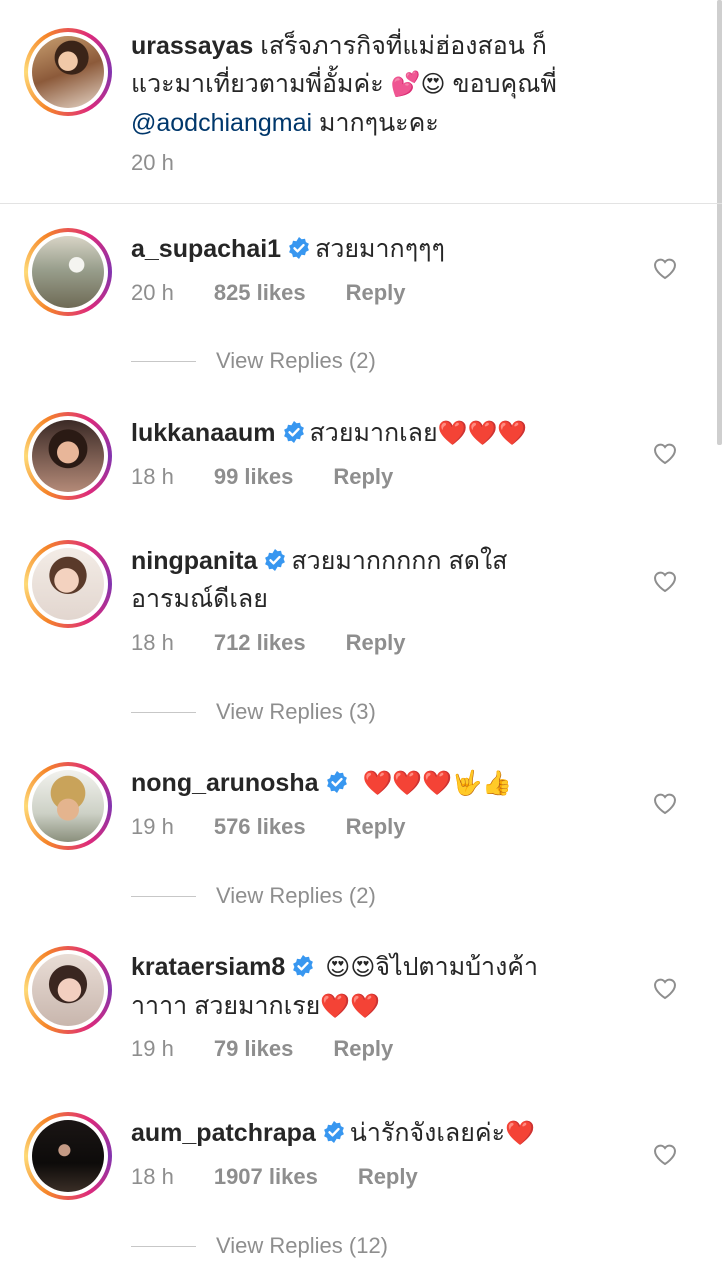  I want to click on comment-likes: 79 likes, so click(254, 1049).